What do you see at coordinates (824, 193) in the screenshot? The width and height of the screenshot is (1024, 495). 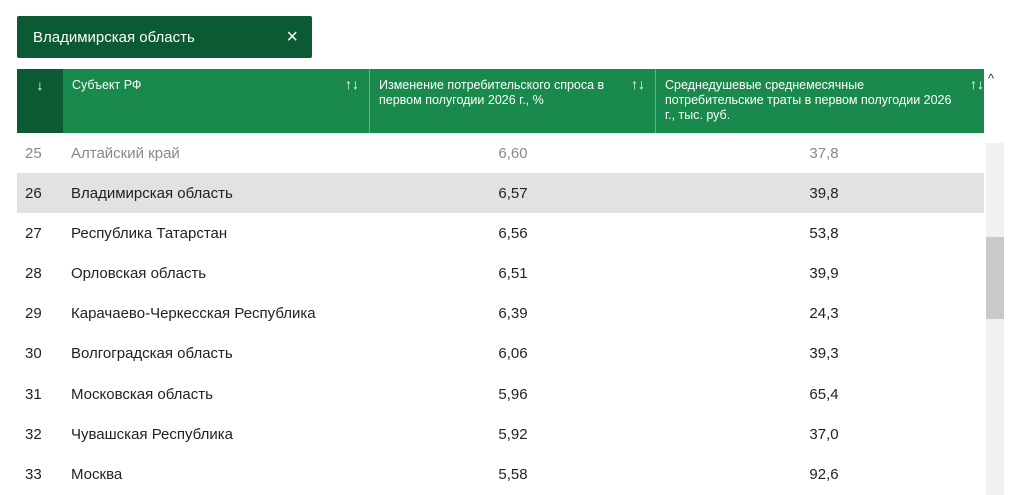 I see `spend-cell: 39,8` at bounding box center [824, 193].